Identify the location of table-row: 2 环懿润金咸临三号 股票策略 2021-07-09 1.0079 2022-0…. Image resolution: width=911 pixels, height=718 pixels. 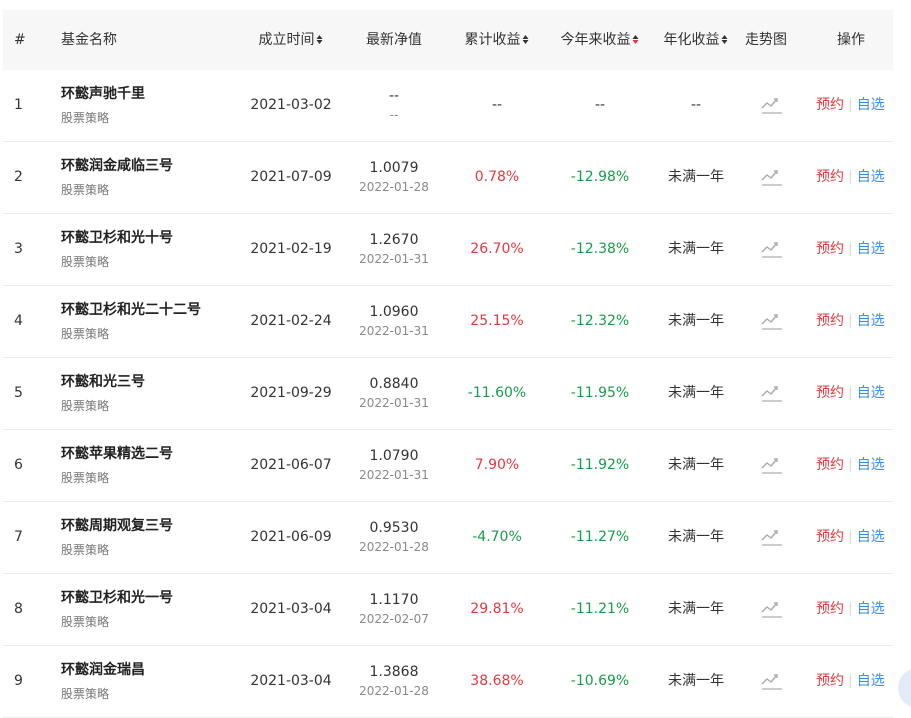
(448, 178).